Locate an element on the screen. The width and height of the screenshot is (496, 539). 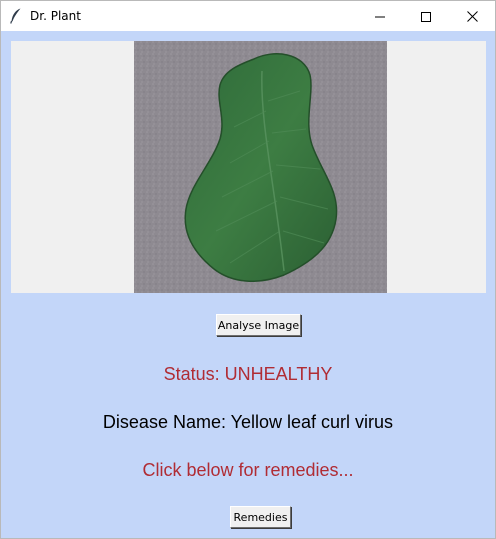
disease-name-label: Disease Name: Yellow leaf curl virus is located at coordinates (248, 422).